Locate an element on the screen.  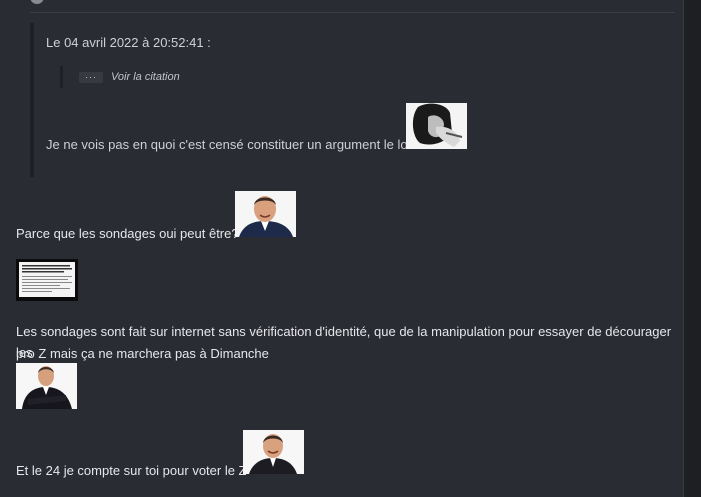
sticker-article-screenshot is located at coordinates (47, 280).